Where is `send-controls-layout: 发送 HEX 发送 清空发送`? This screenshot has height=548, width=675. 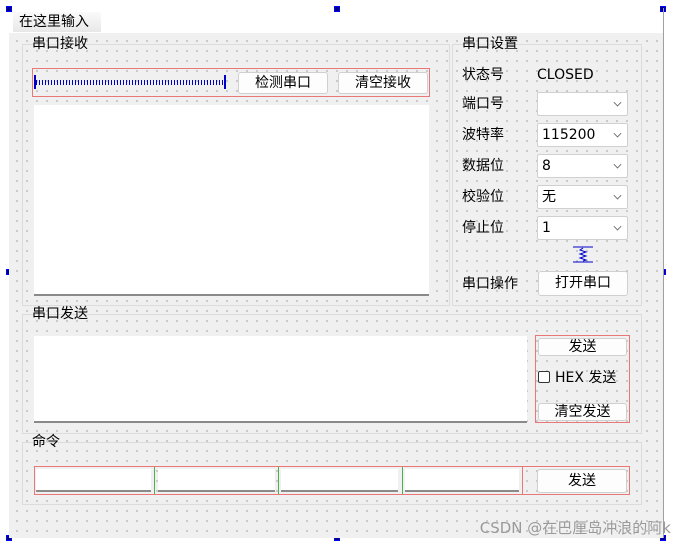
send-controls-layout: 发送 HEX 发送 清空发送 is located at coordinates (582, 379).